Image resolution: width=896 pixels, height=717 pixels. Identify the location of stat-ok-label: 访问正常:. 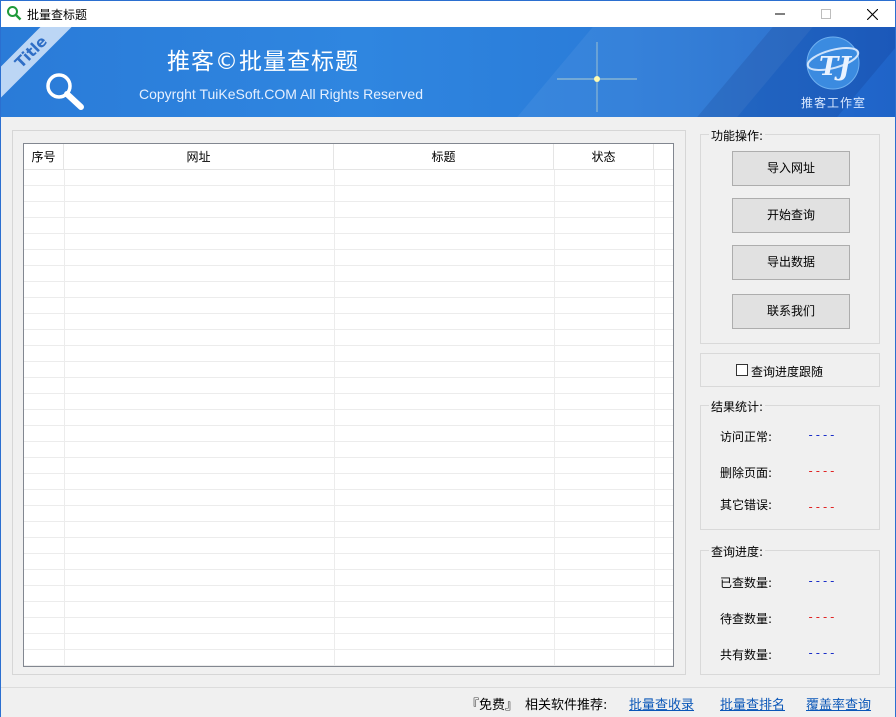
(746, 437).